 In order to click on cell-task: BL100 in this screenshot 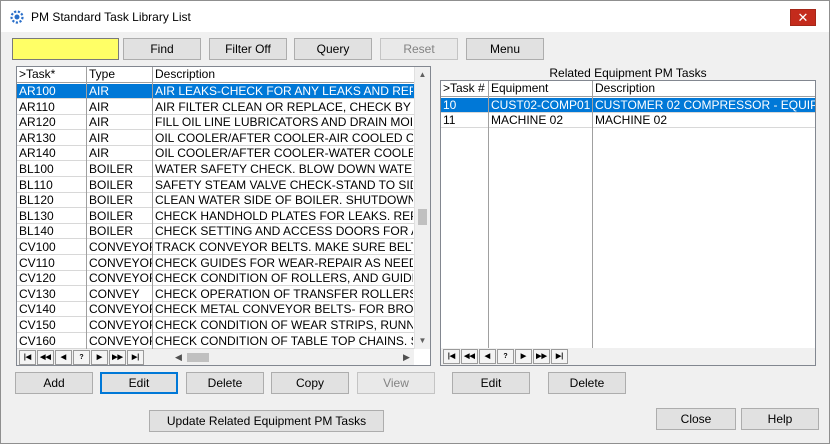, I will do `click(36, 169)`.